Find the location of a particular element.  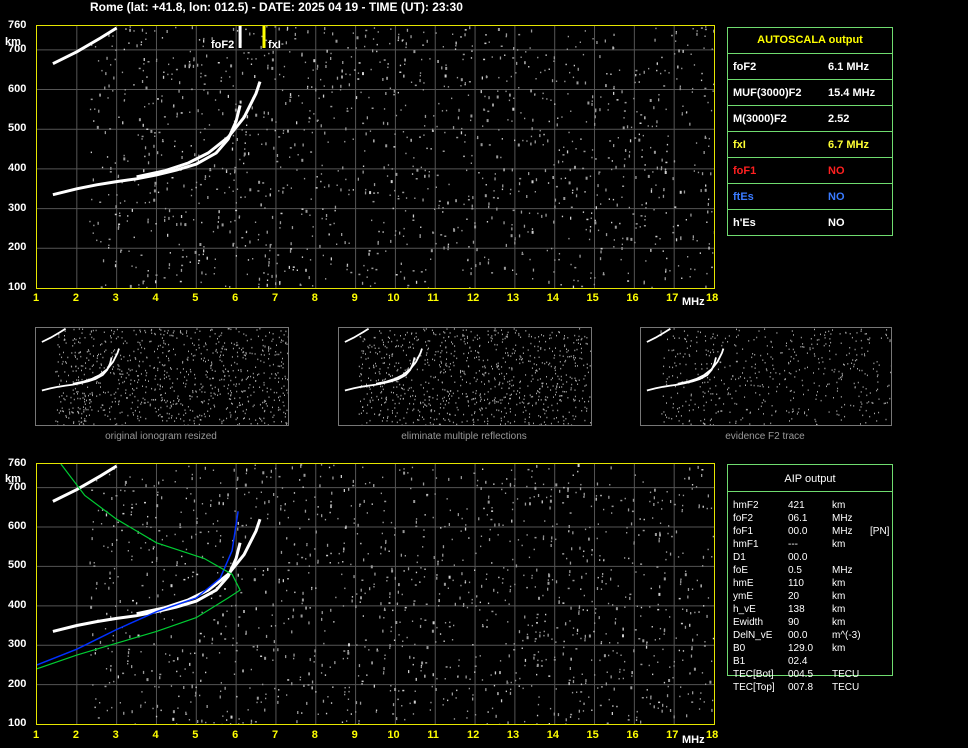

top-x-tick: 1 is located at coordinates (36, 298).